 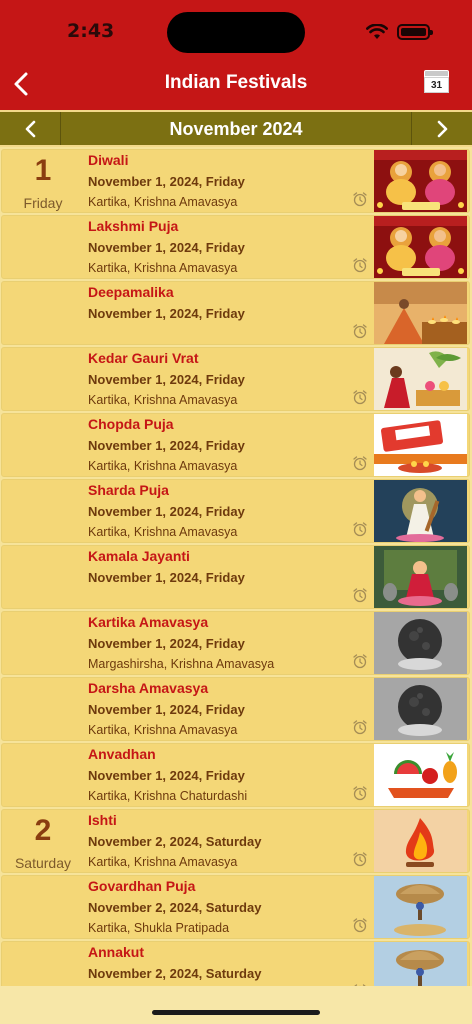 I want to click on festival-name: Kartika Amavasya, so click(x=148, y=622).